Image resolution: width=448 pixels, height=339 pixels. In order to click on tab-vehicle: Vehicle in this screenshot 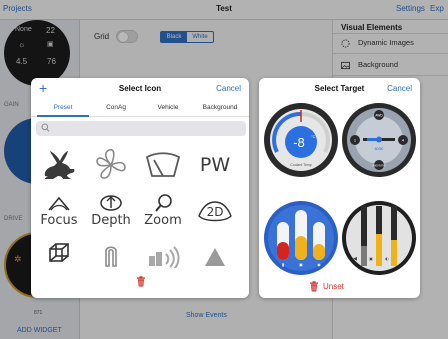, I will do `click(168, 107)`.